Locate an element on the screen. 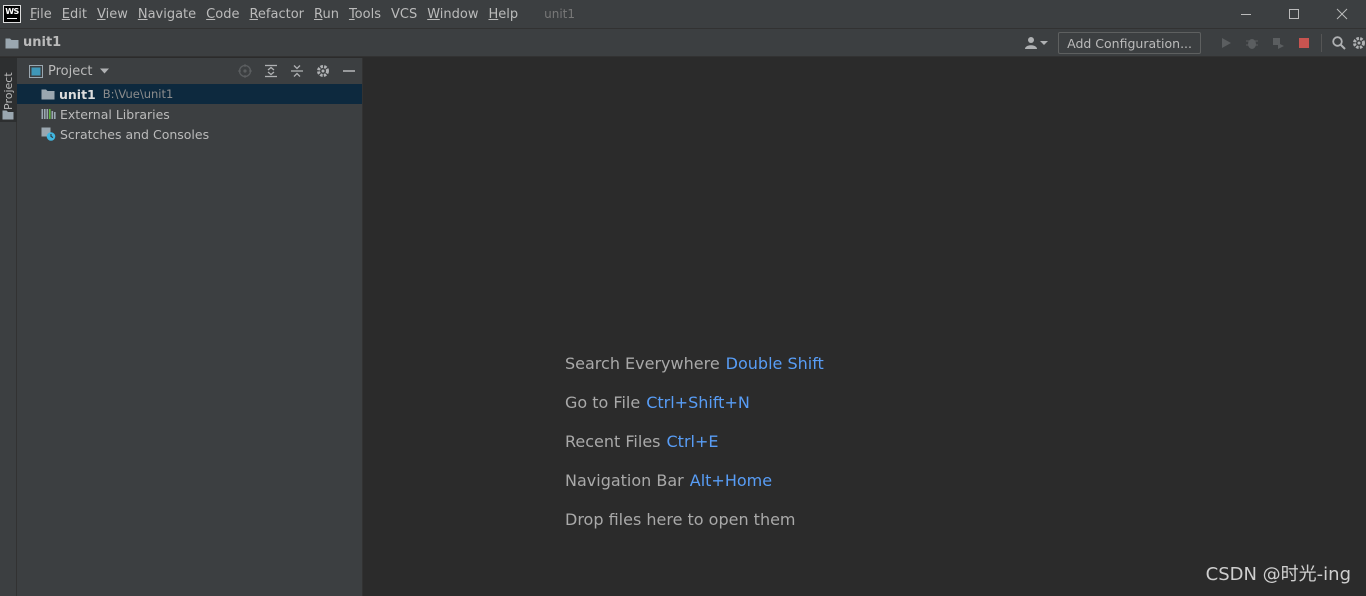 This screenshot has height=596, width=1366. expand-all-button is located at coordinates (271, 71).